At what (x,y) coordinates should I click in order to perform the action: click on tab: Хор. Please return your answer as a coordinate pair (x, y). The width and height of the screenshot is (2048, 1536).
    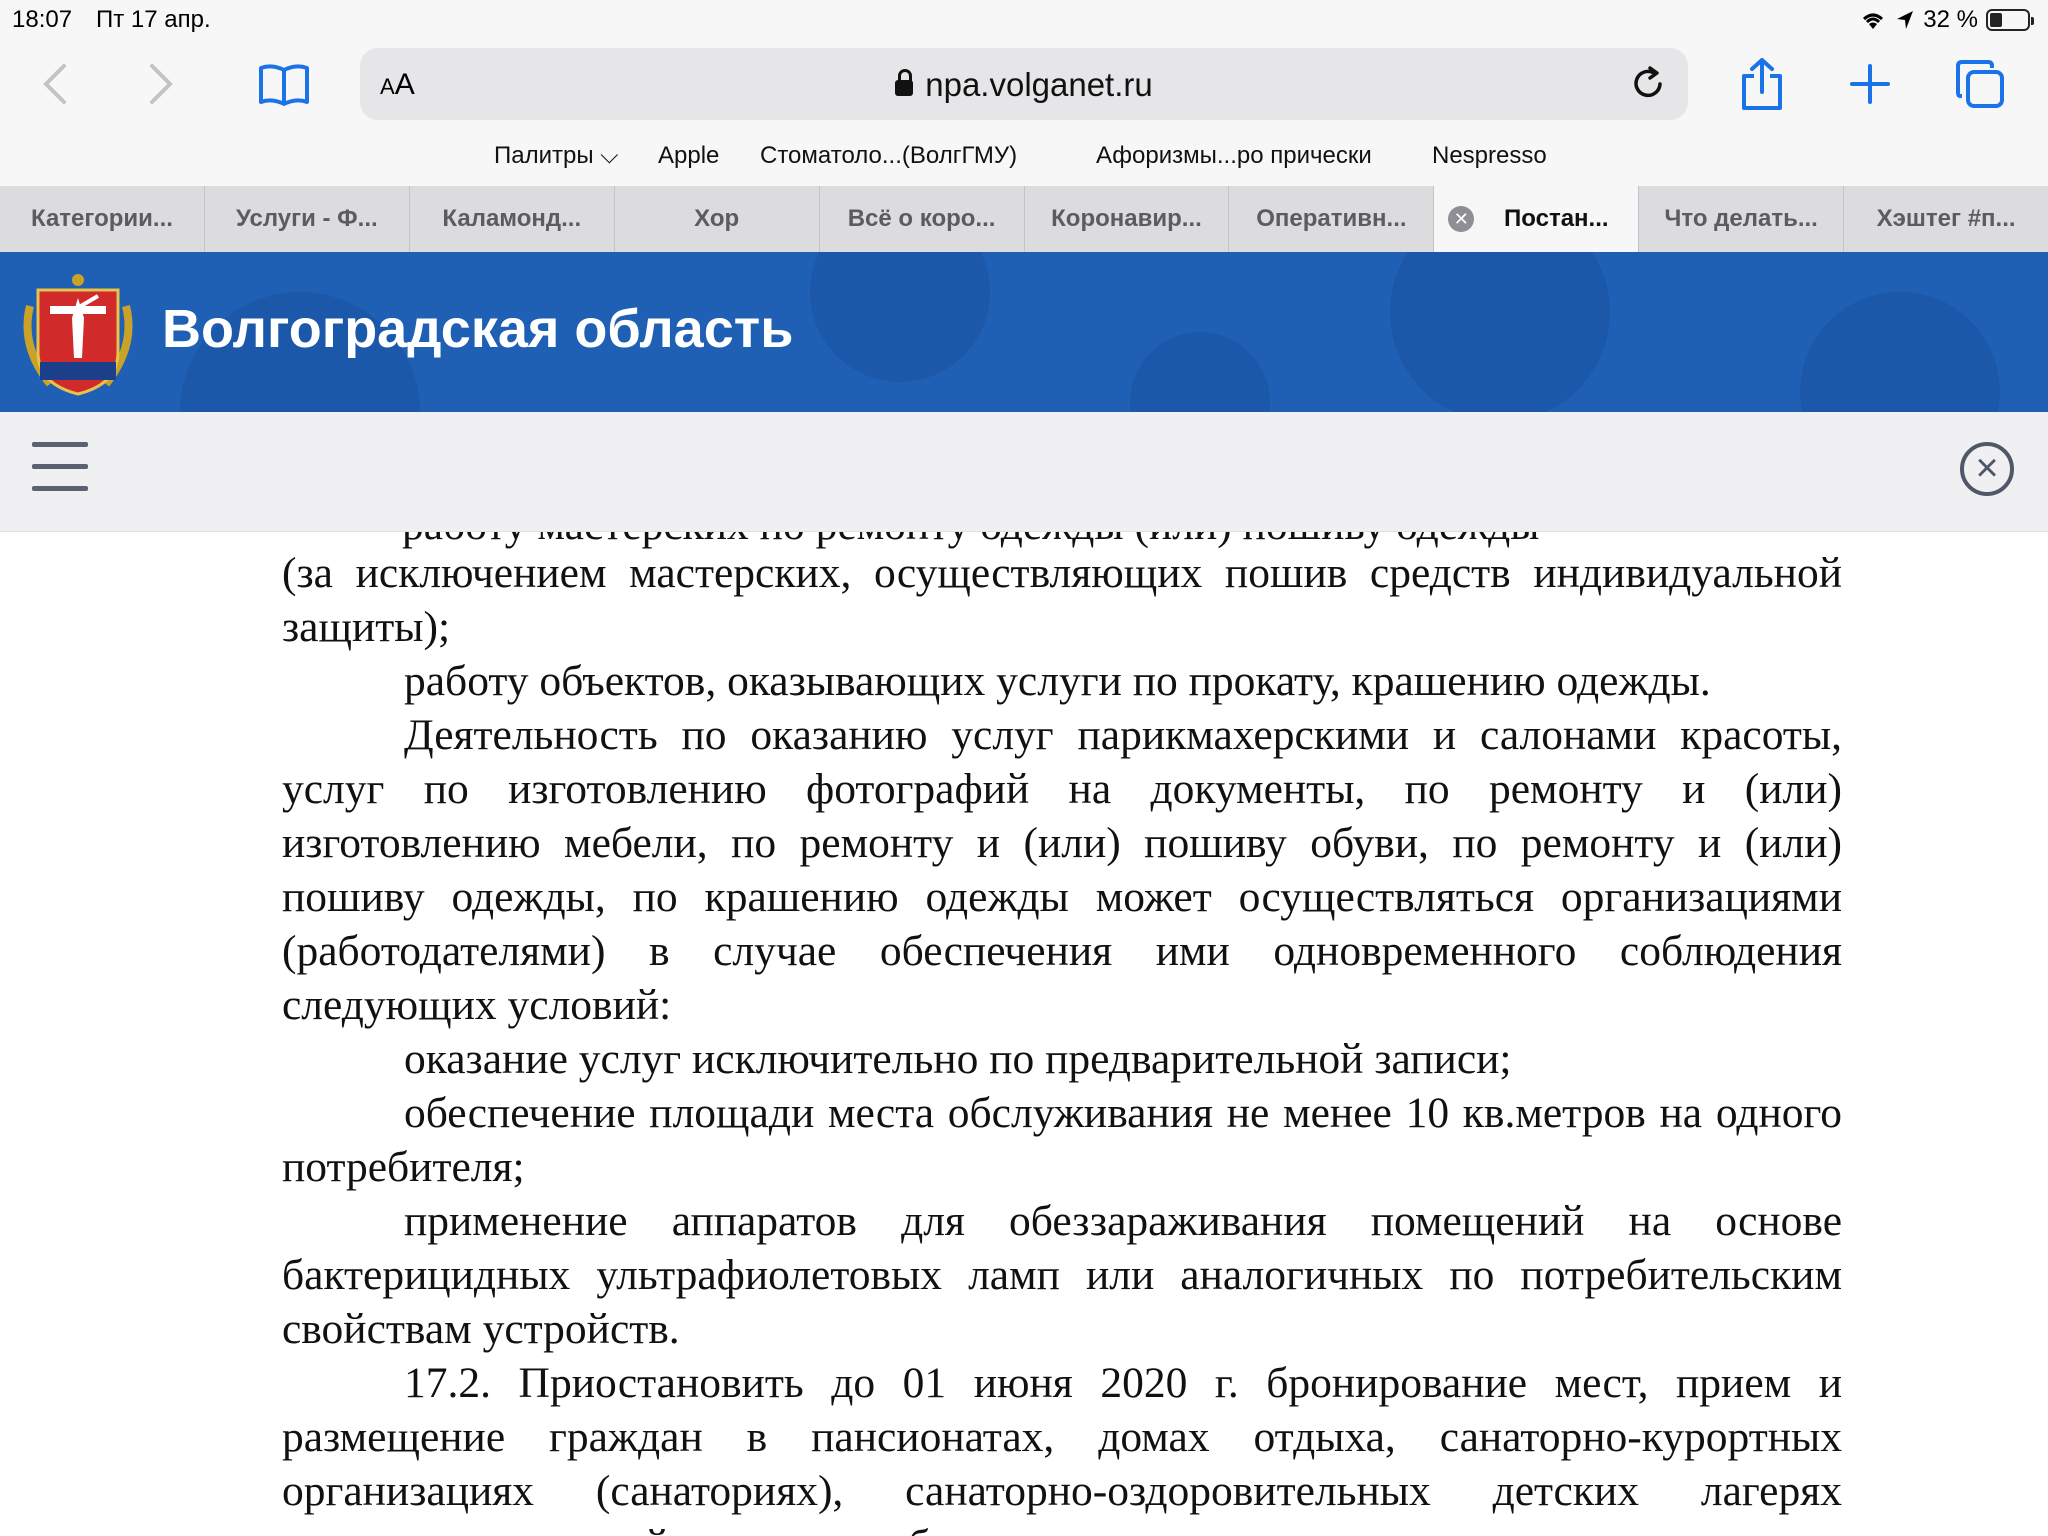
    Looking at the image, I should click on (717, 219).